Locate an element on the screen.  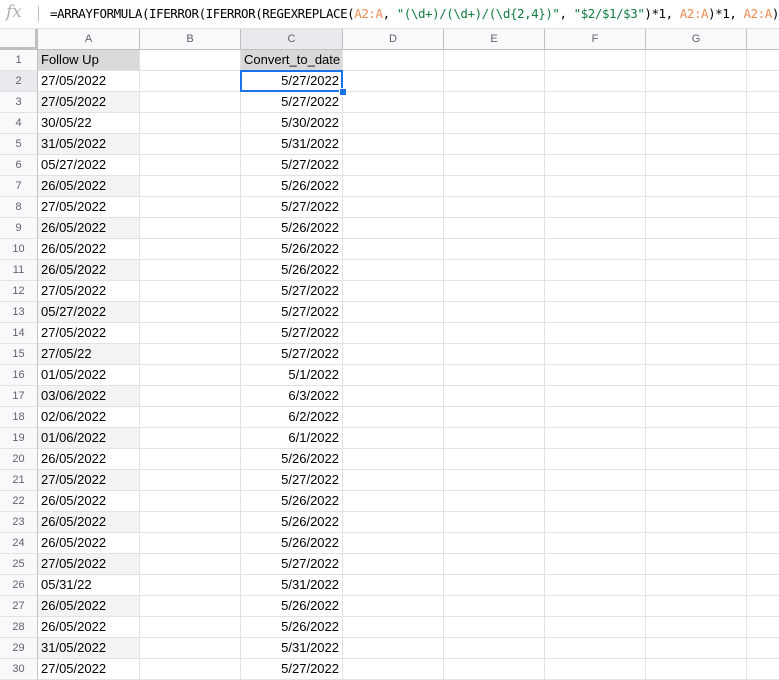
cell-f30 is located at coordinates (595, 669).